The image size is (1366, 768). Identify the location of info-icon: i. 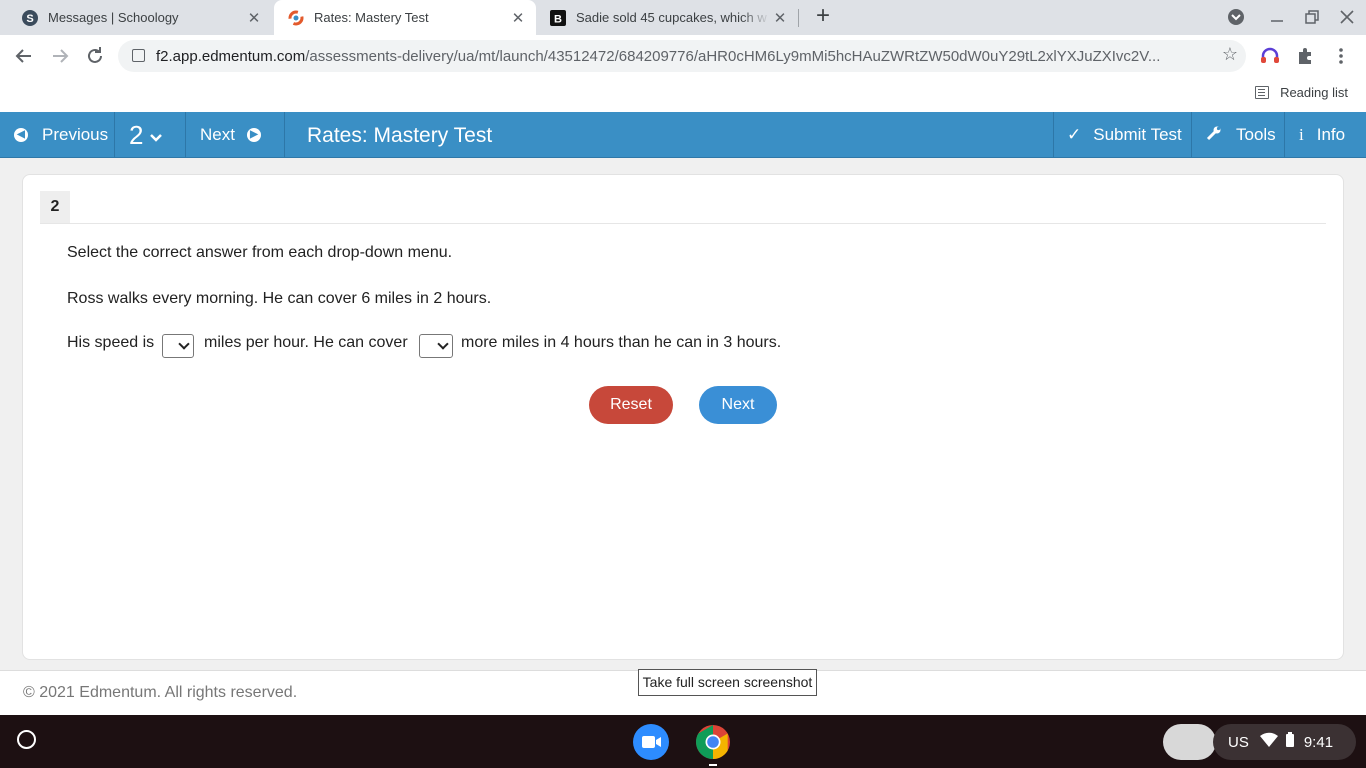
(1301, 134).